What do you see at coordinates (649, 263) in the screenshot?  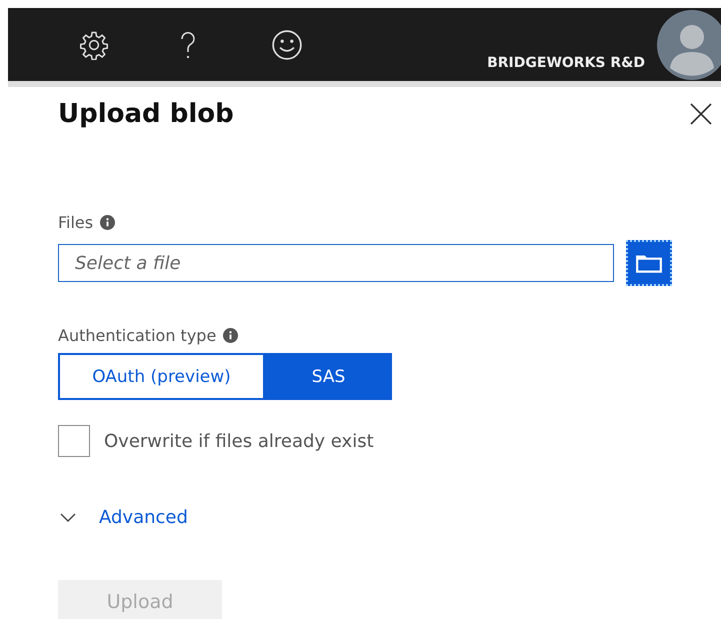 I see `browse-button` at bounding box center [649, 263].